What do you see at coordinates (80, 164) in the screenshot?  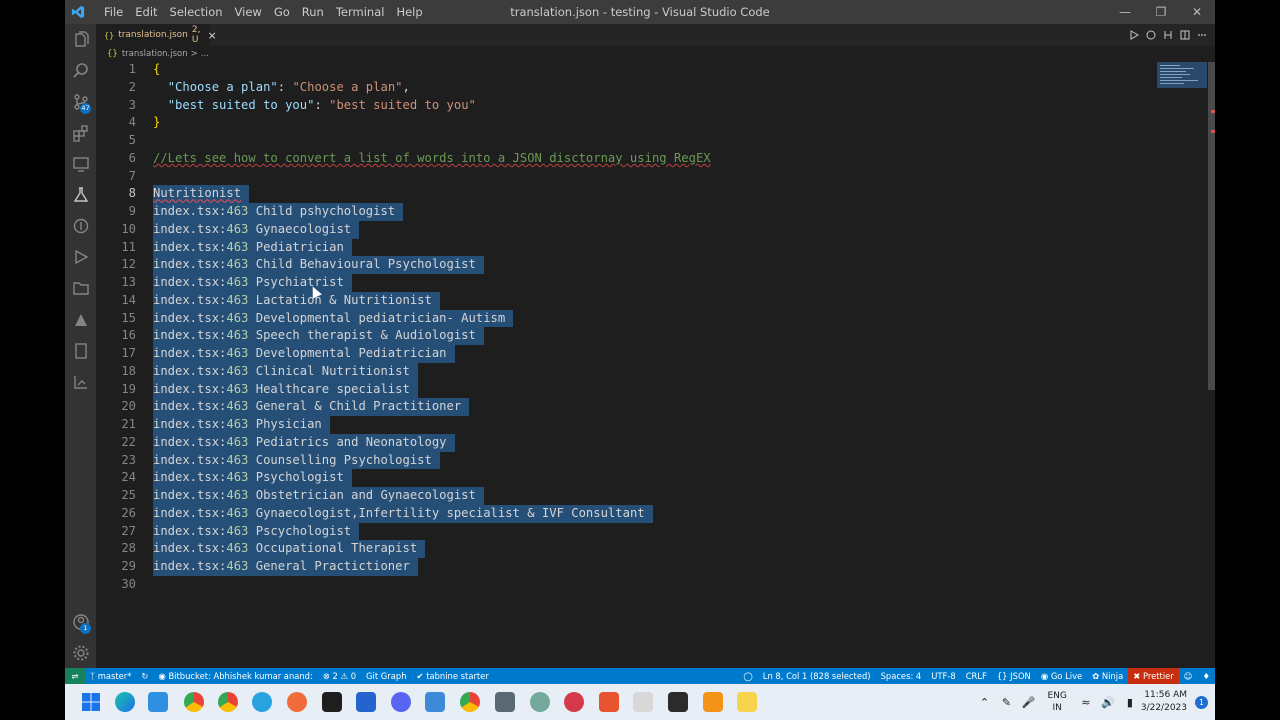 I see `remote-explorer-icon` at bounding box center [80, 164].